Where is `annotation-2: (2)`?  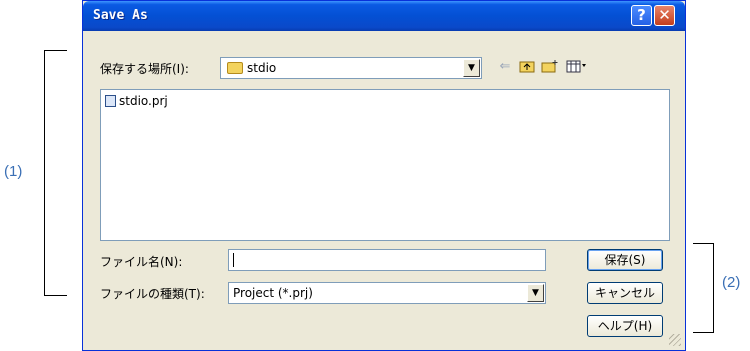
annotation-2: (2) is located at coordinates (731, 282).